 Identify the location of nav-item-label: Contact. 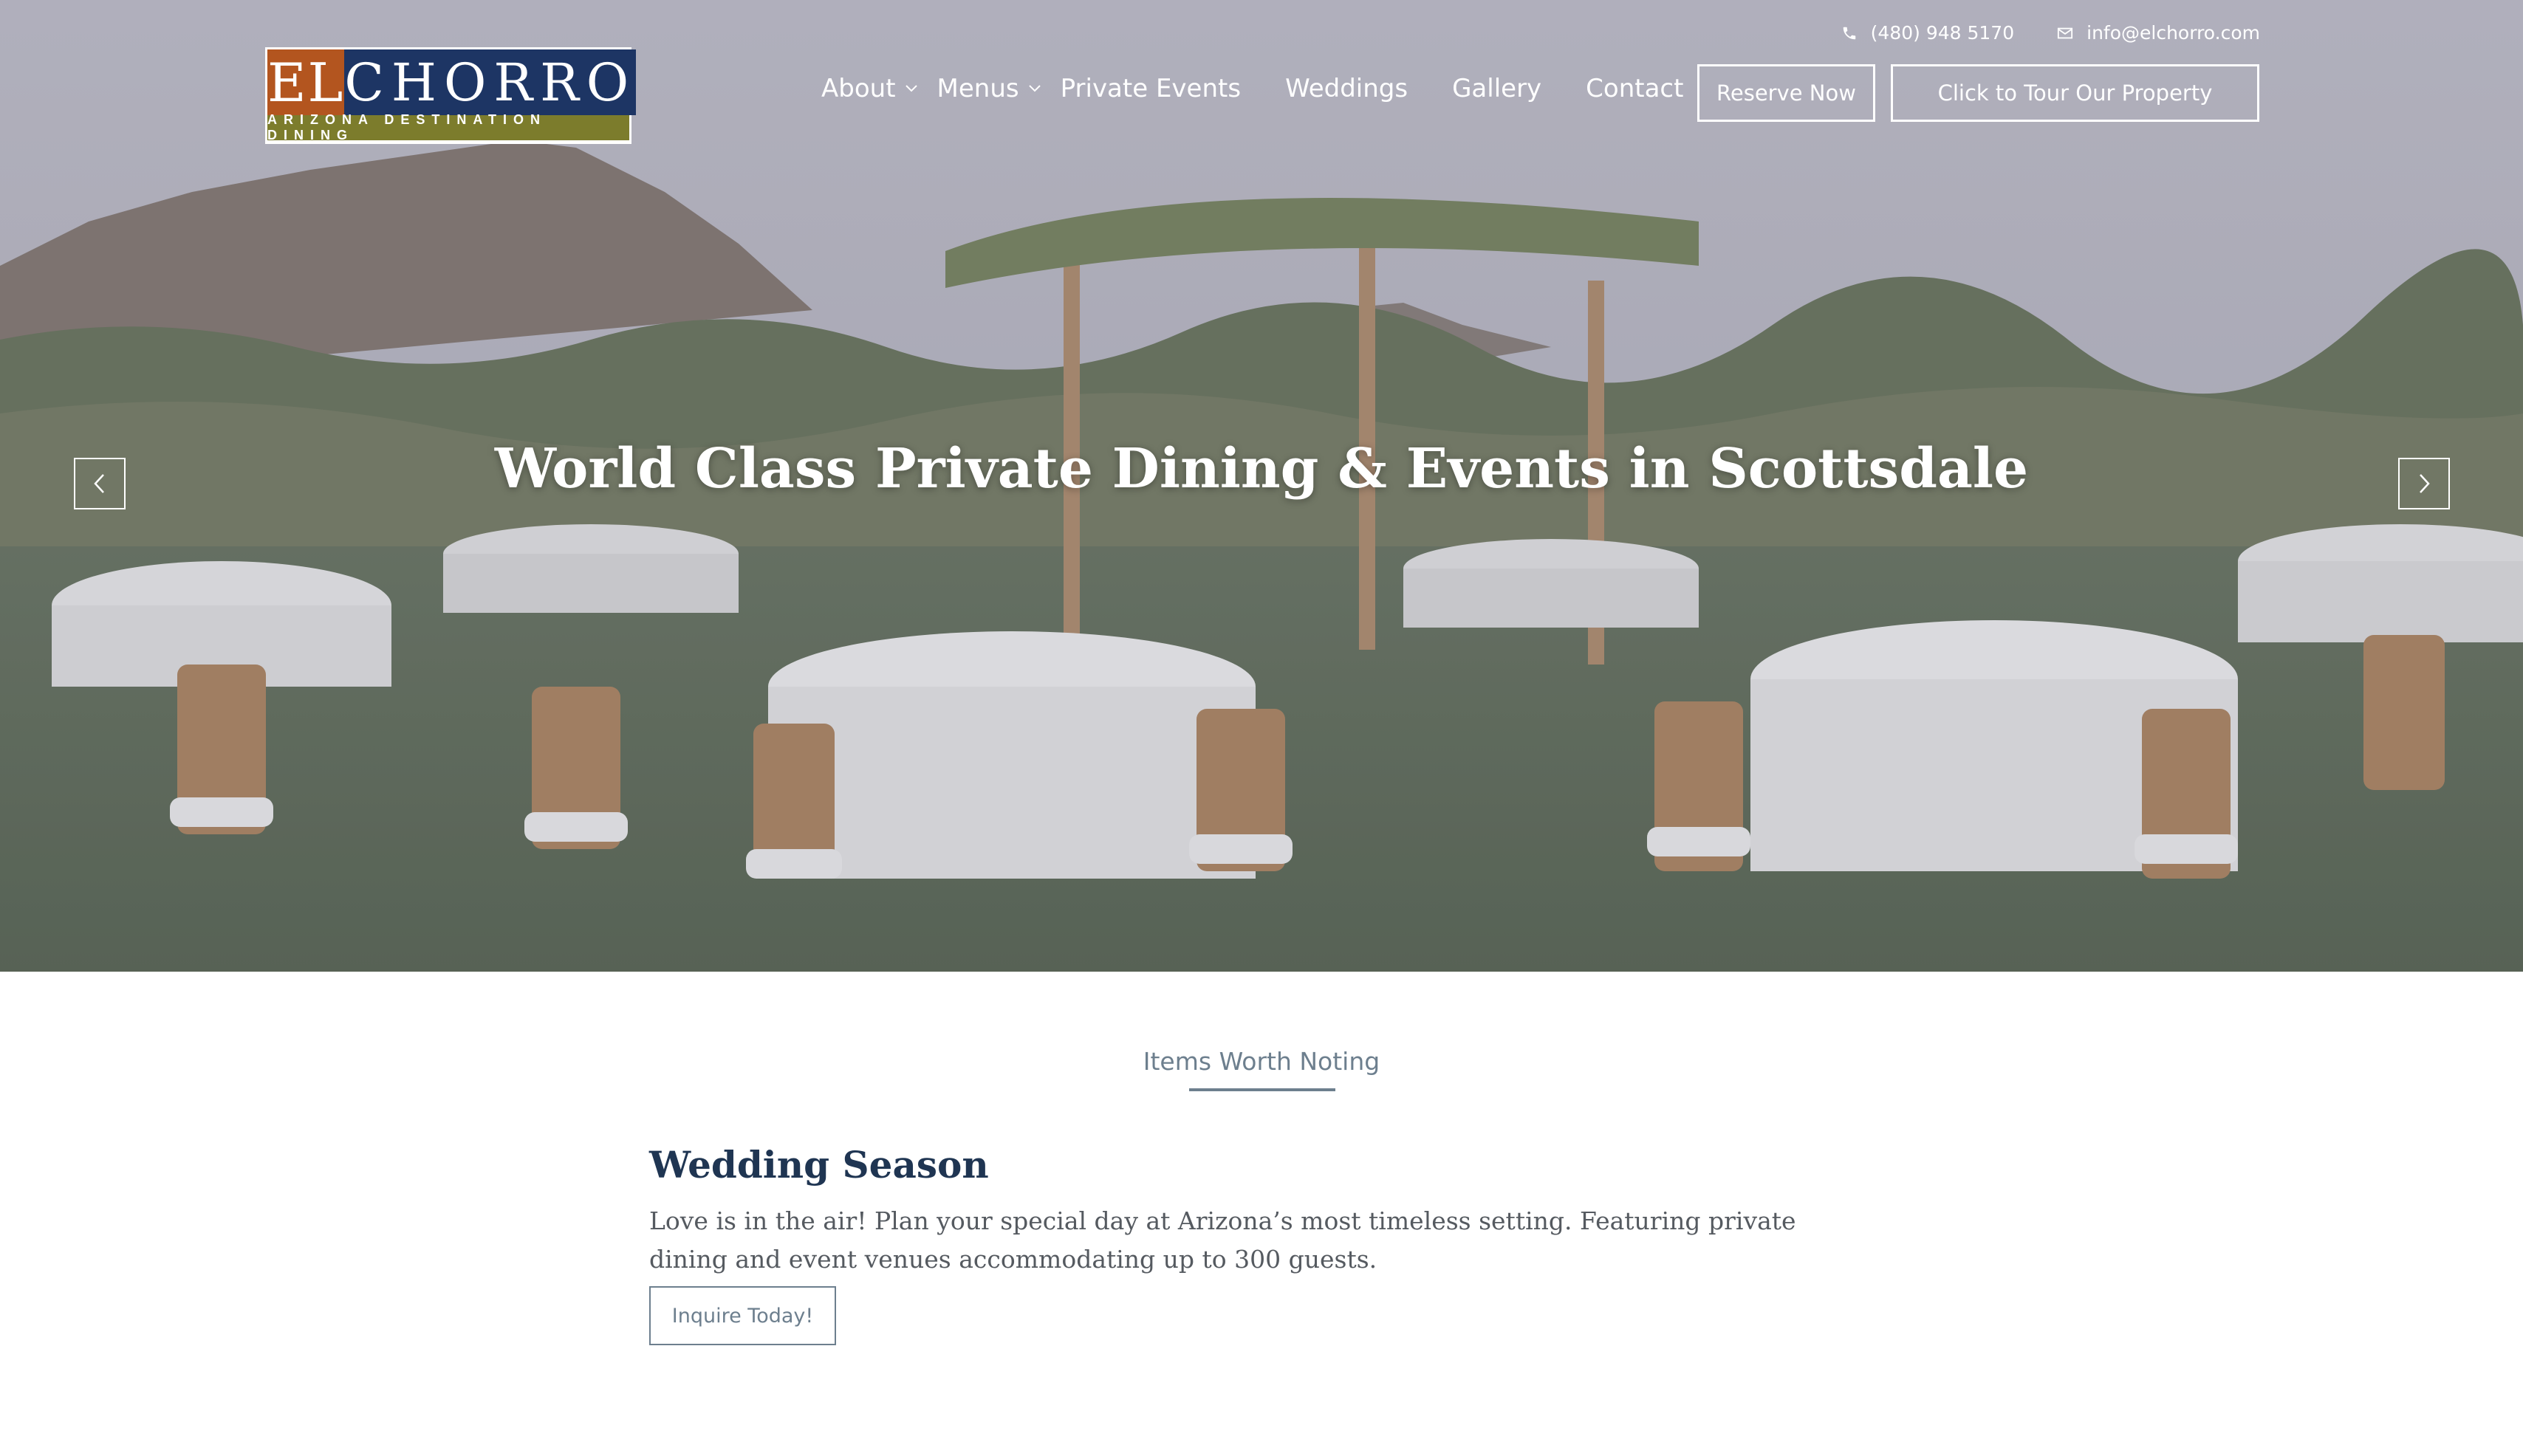
(1635, 89).